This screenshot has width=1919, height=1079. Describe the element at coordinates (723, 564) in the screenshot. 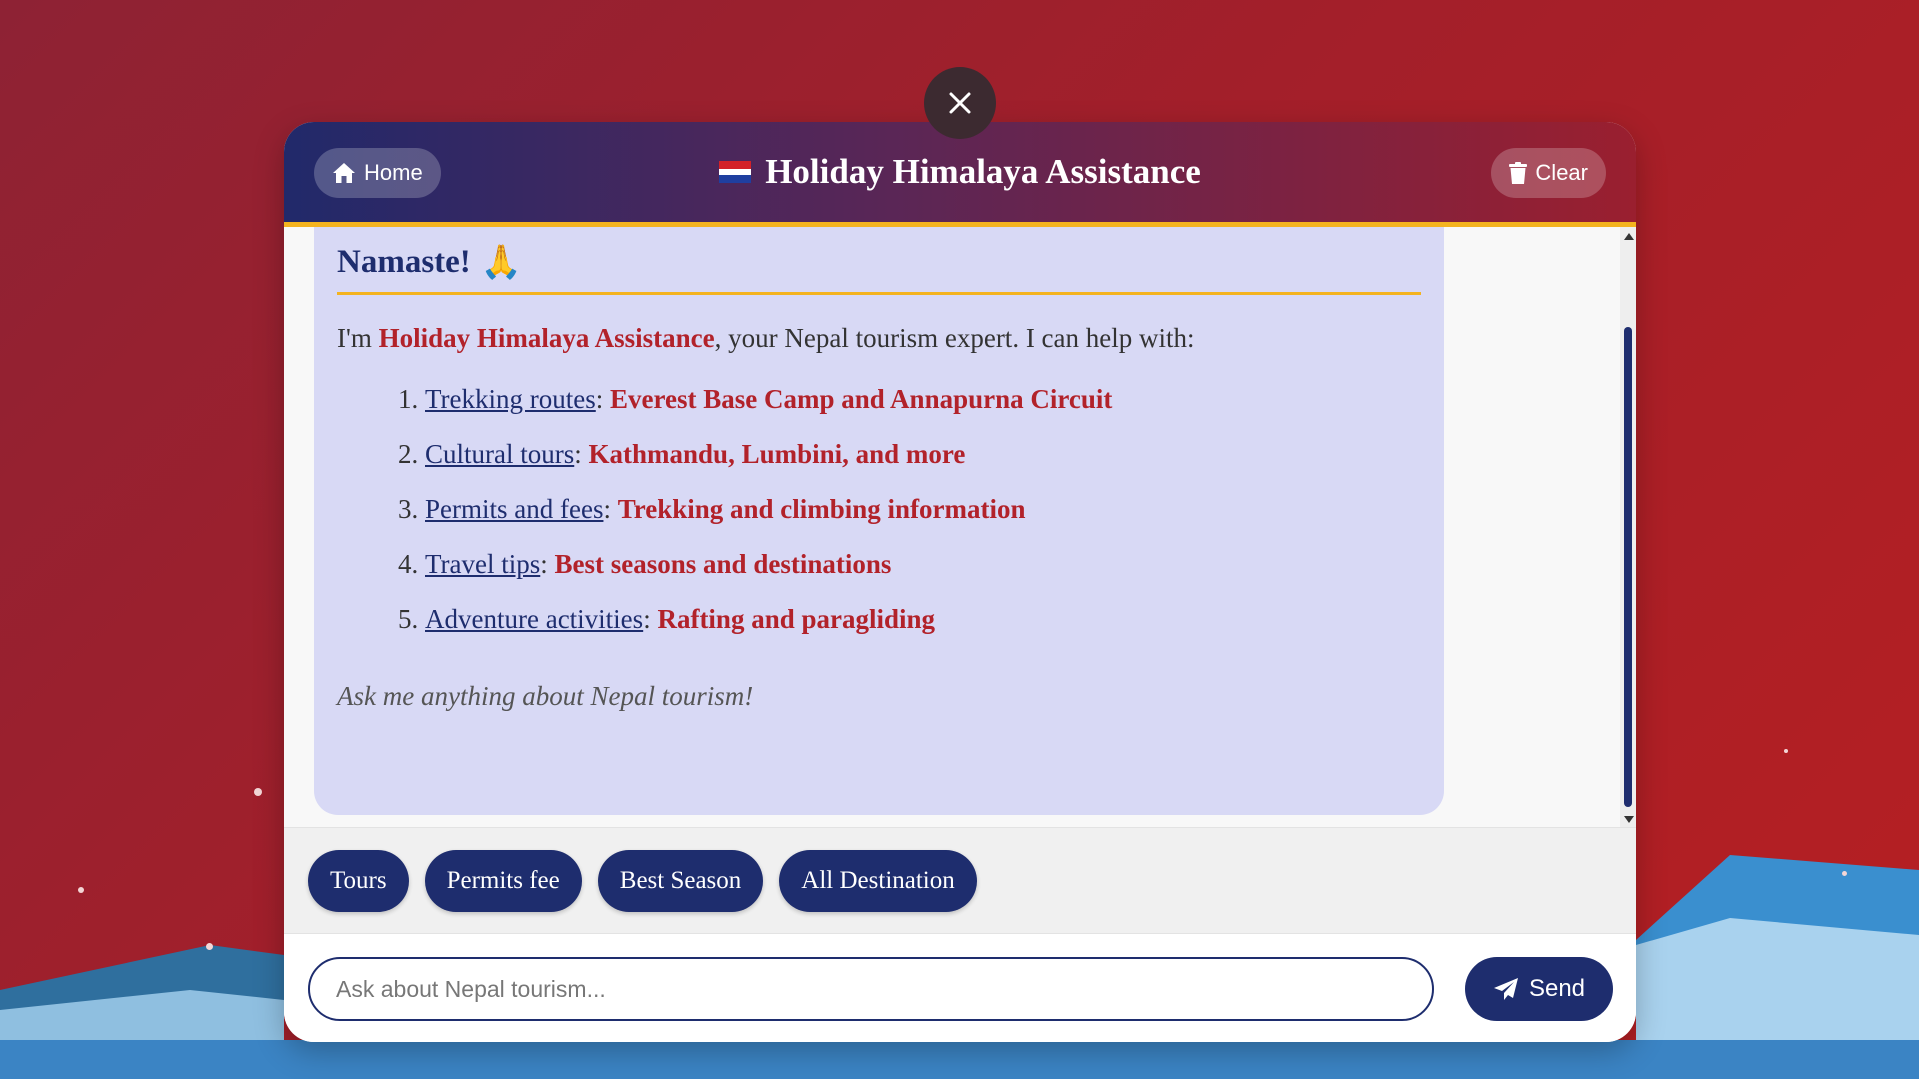

I see `topic-detail: Best seasons and destinations` at that location.